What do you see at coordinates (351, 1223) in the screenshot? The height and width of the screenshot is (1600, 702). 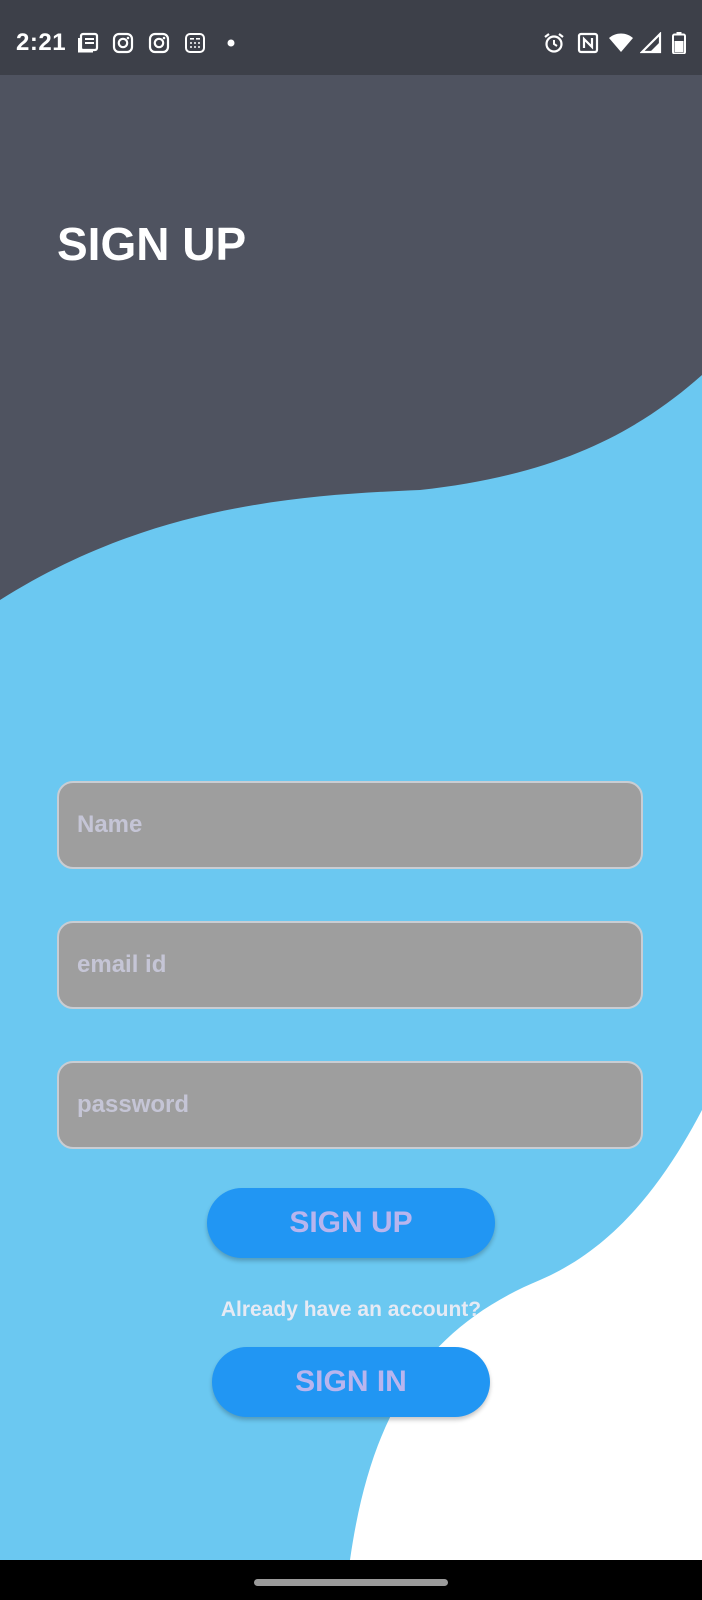 I see `sign-up-button: SIGN UP` at bounding box center [351, 1223].